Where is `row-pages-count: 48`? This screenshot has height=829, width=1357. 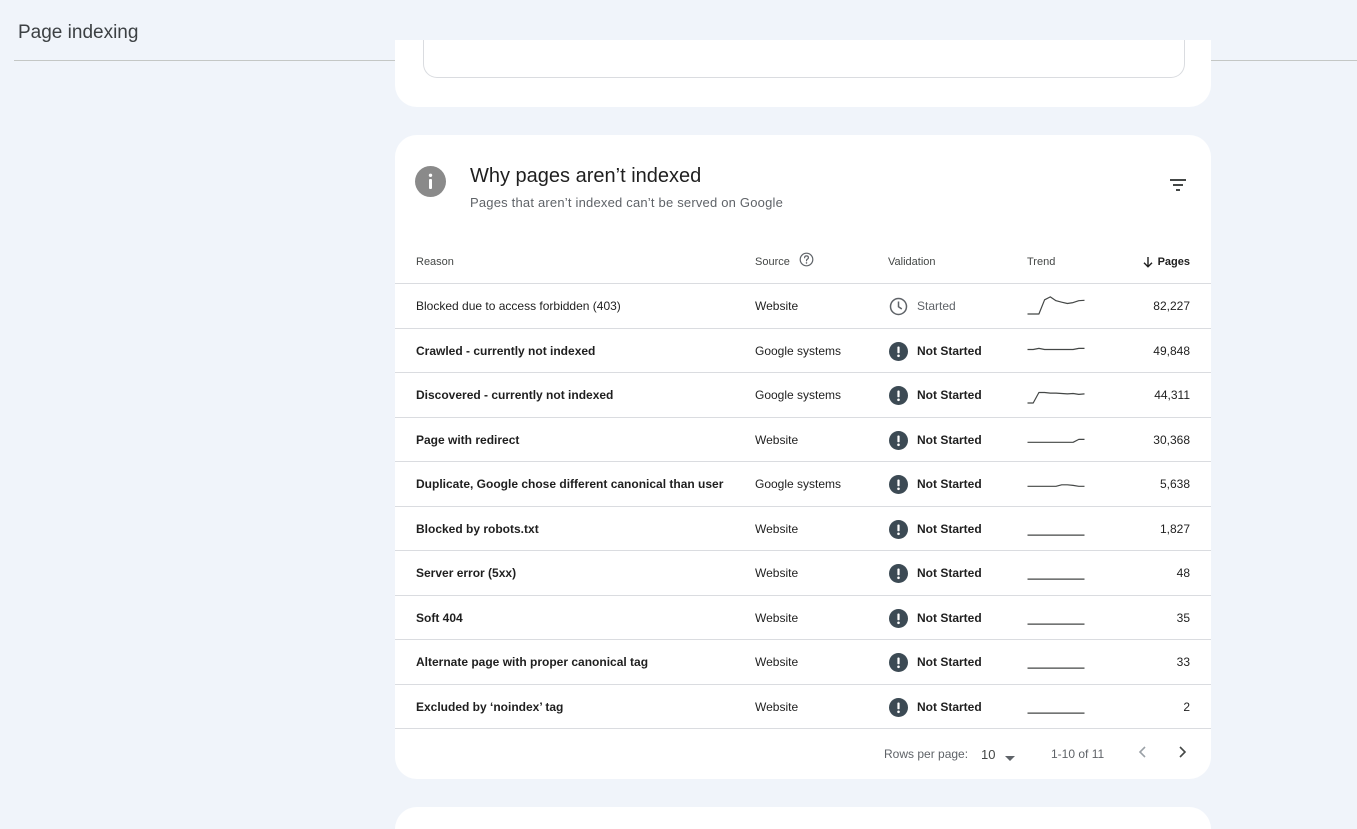
row-pages-count: 48 is located at coordinates (1183, 573).